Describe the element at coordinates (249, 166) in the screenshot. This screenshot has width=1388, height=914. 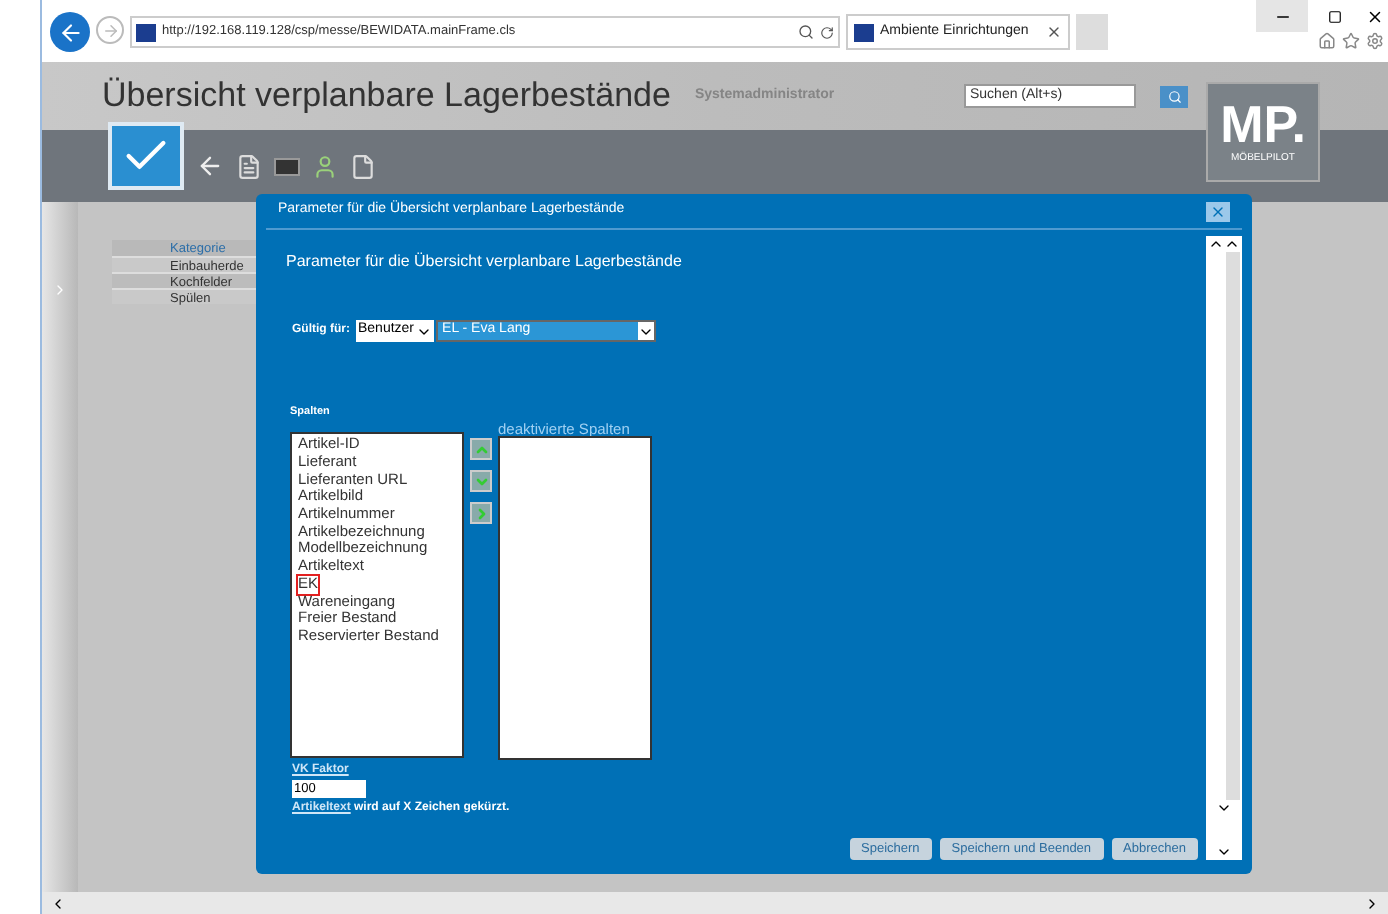
I see `document-icon` at that location.